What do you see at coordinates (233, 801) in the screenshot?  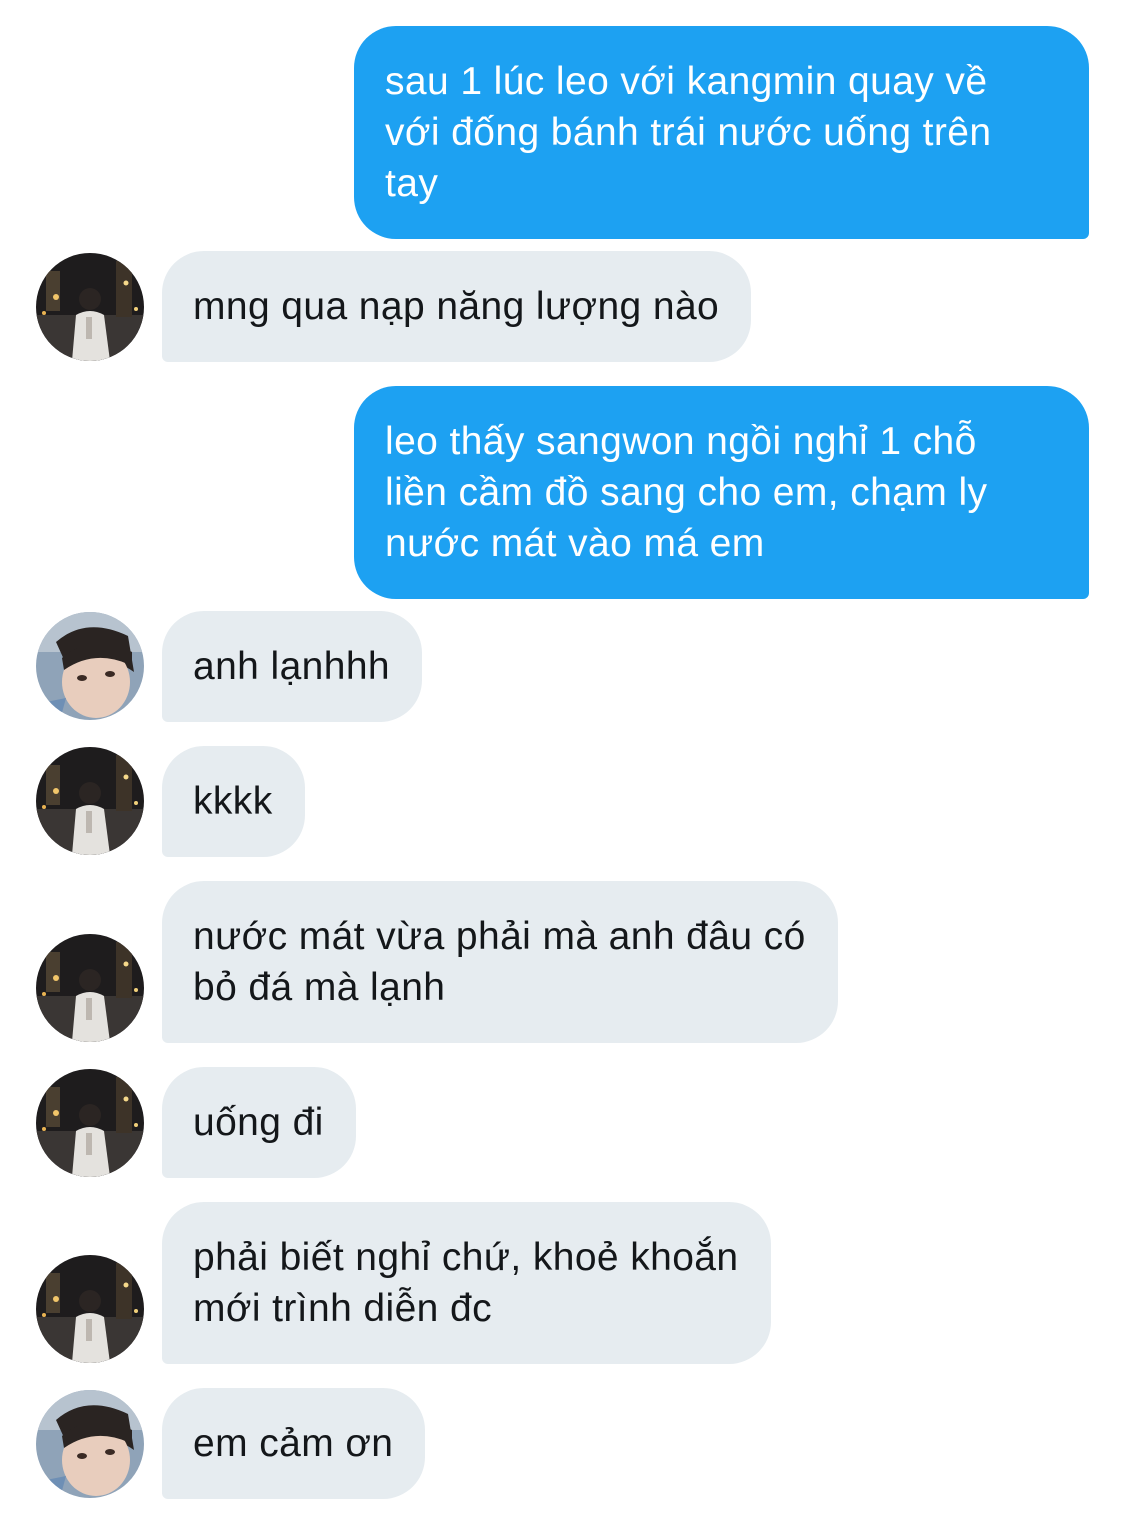 I see `incoming-message: kkkk` at bounding box center [233, 801].